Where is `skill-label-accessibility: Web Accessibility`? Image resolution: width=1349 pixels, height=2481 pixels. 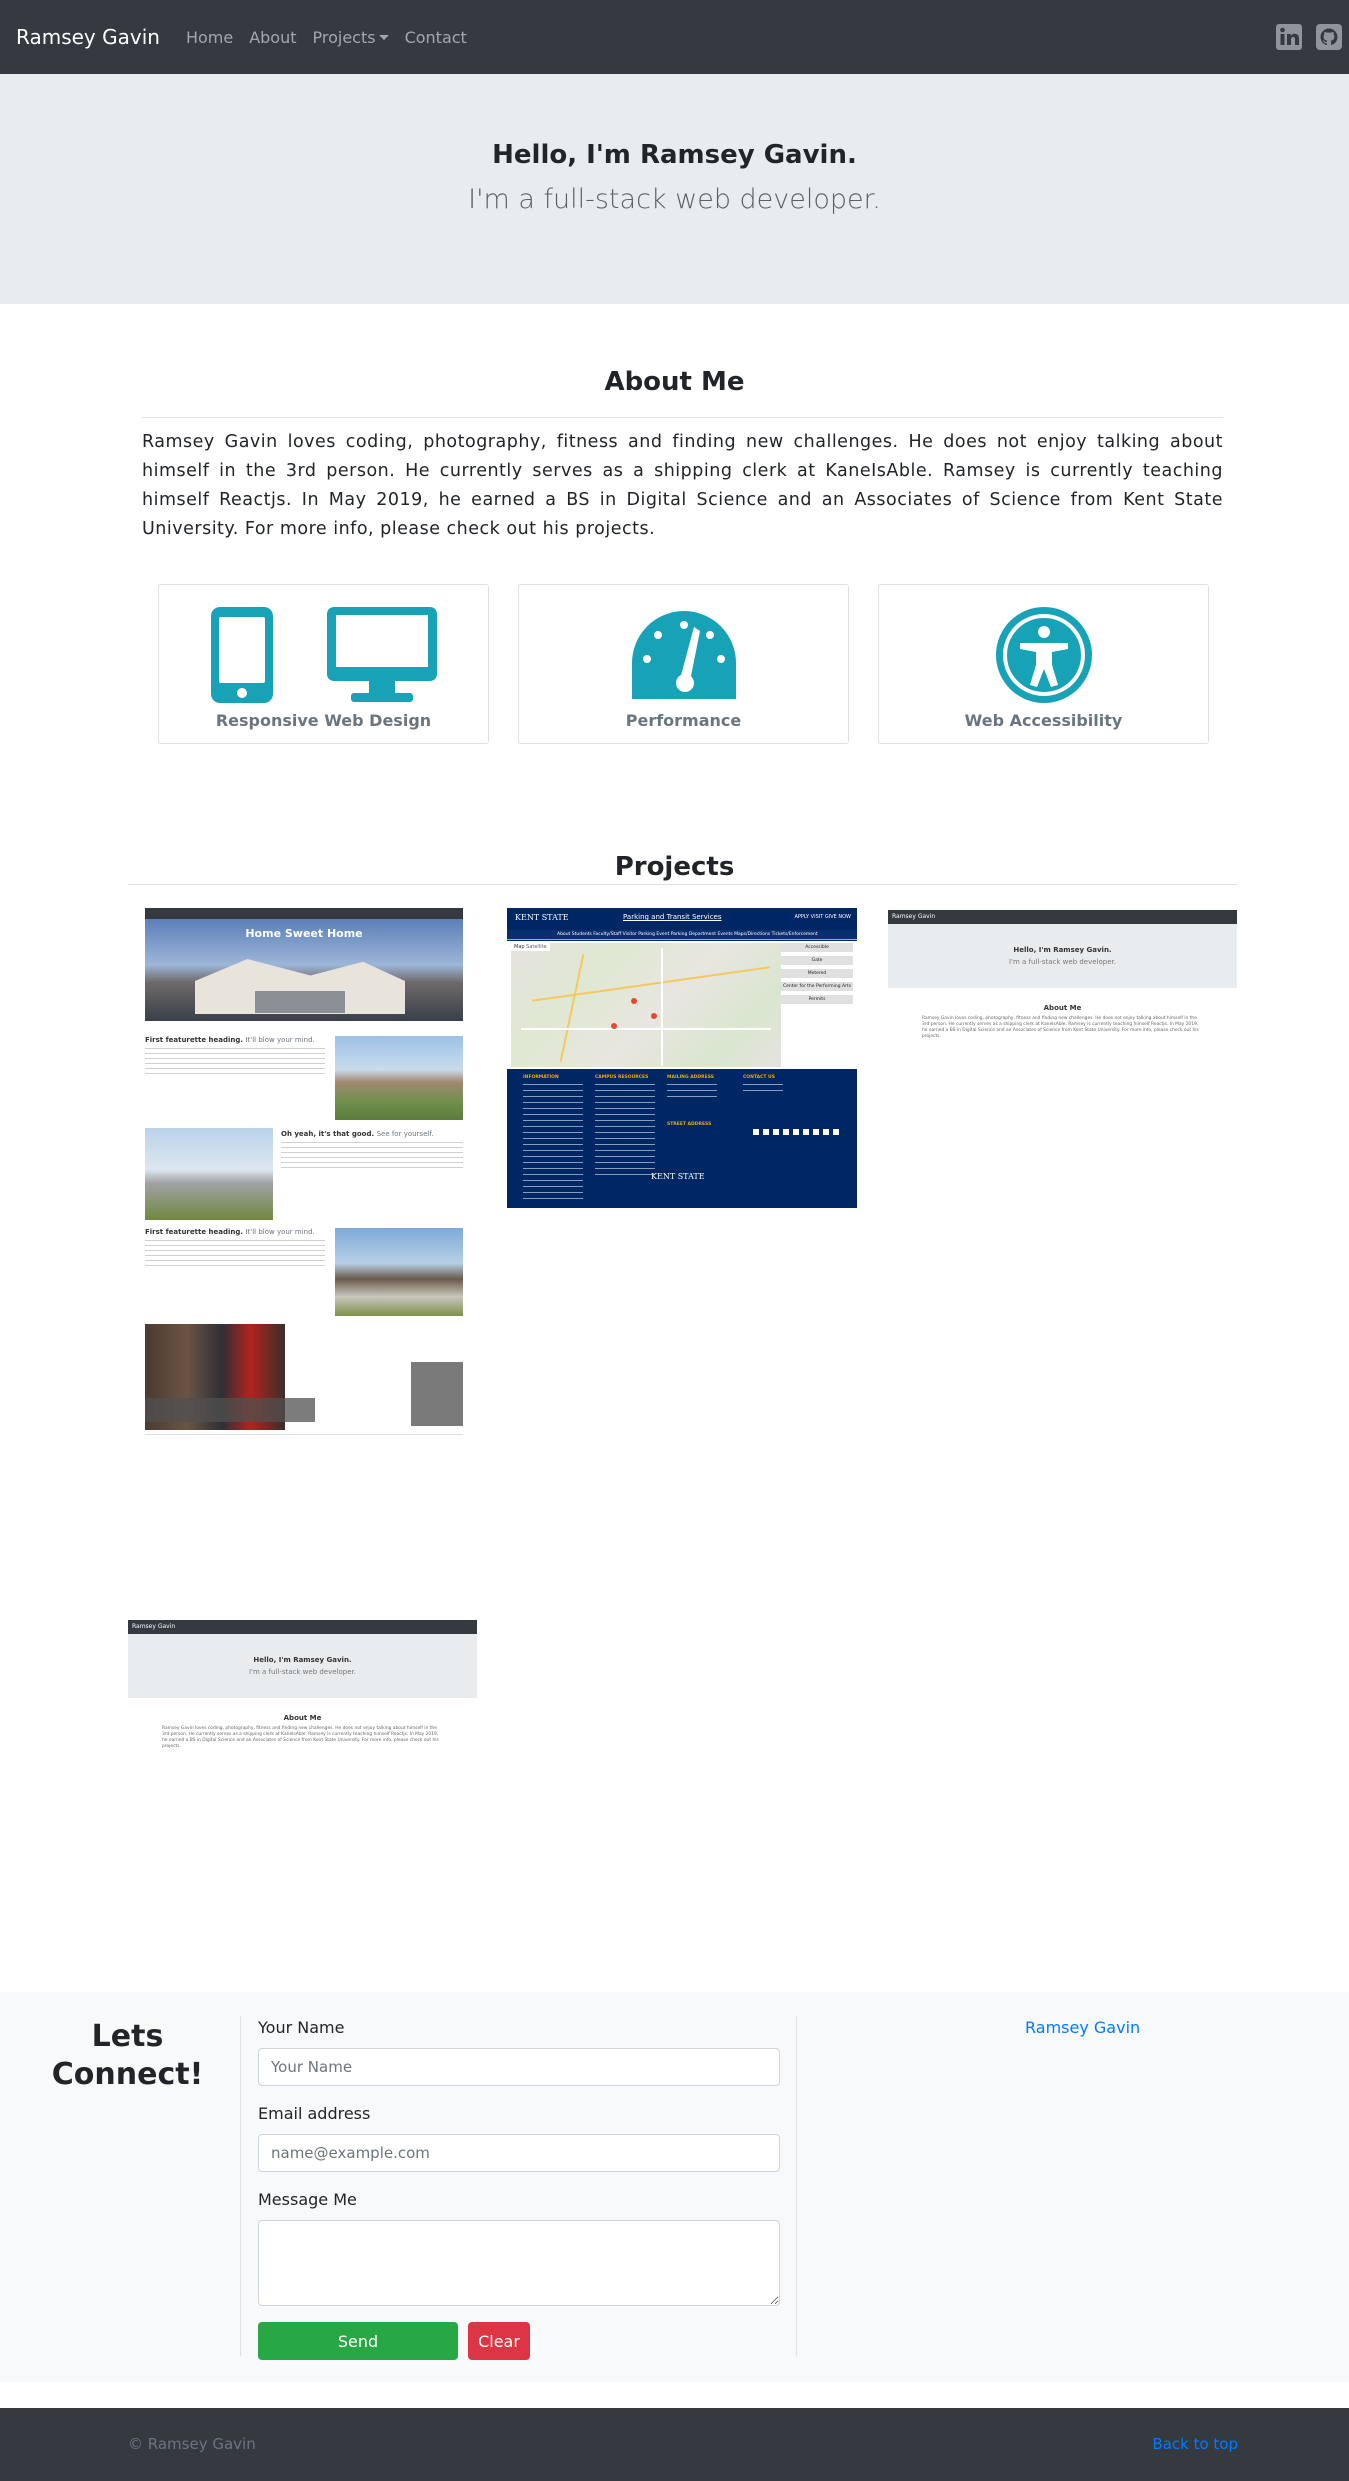
skill-label-accessibility: Web Accessibility is located at coordinates (1043, 720).